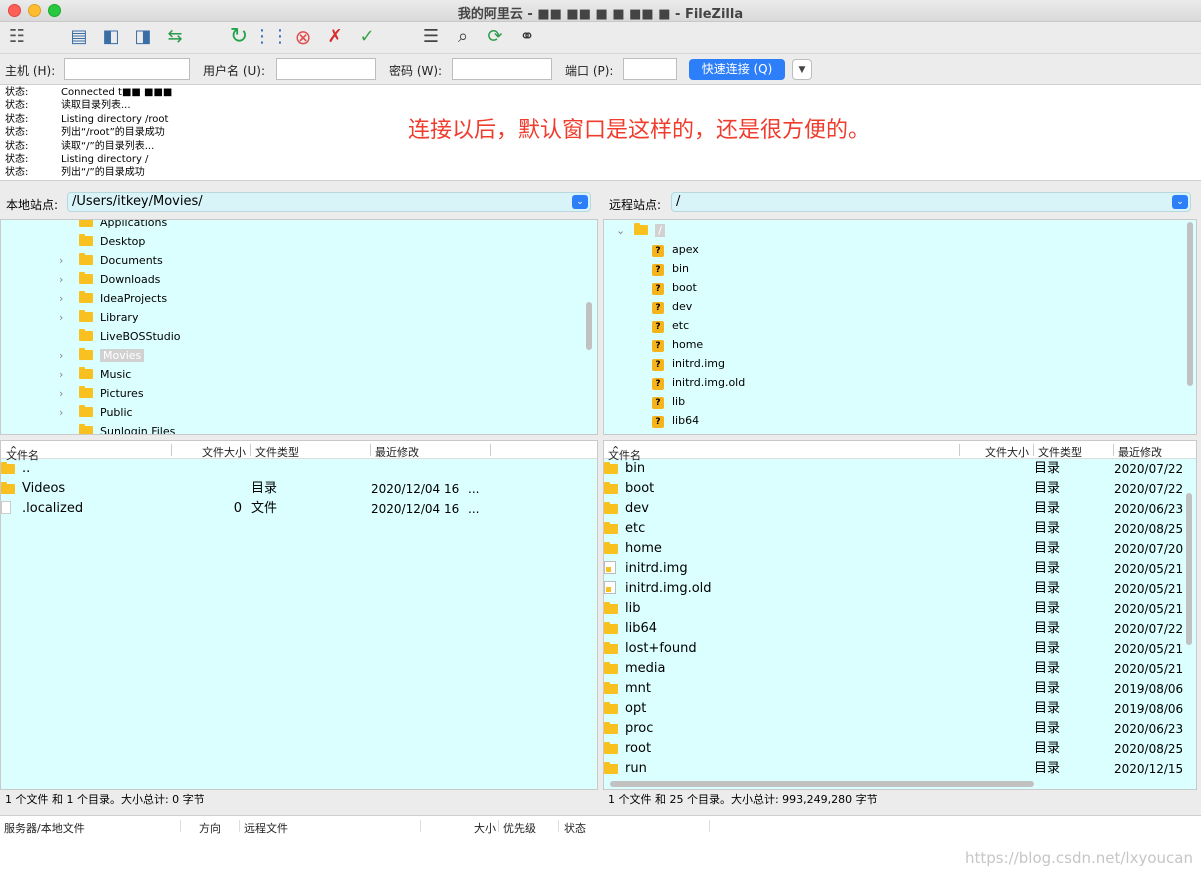  What do you see at coordinates (1189, 569) in the screenshot?
I see `remote-list-scrollbar` at bounding box center [1189, 569].